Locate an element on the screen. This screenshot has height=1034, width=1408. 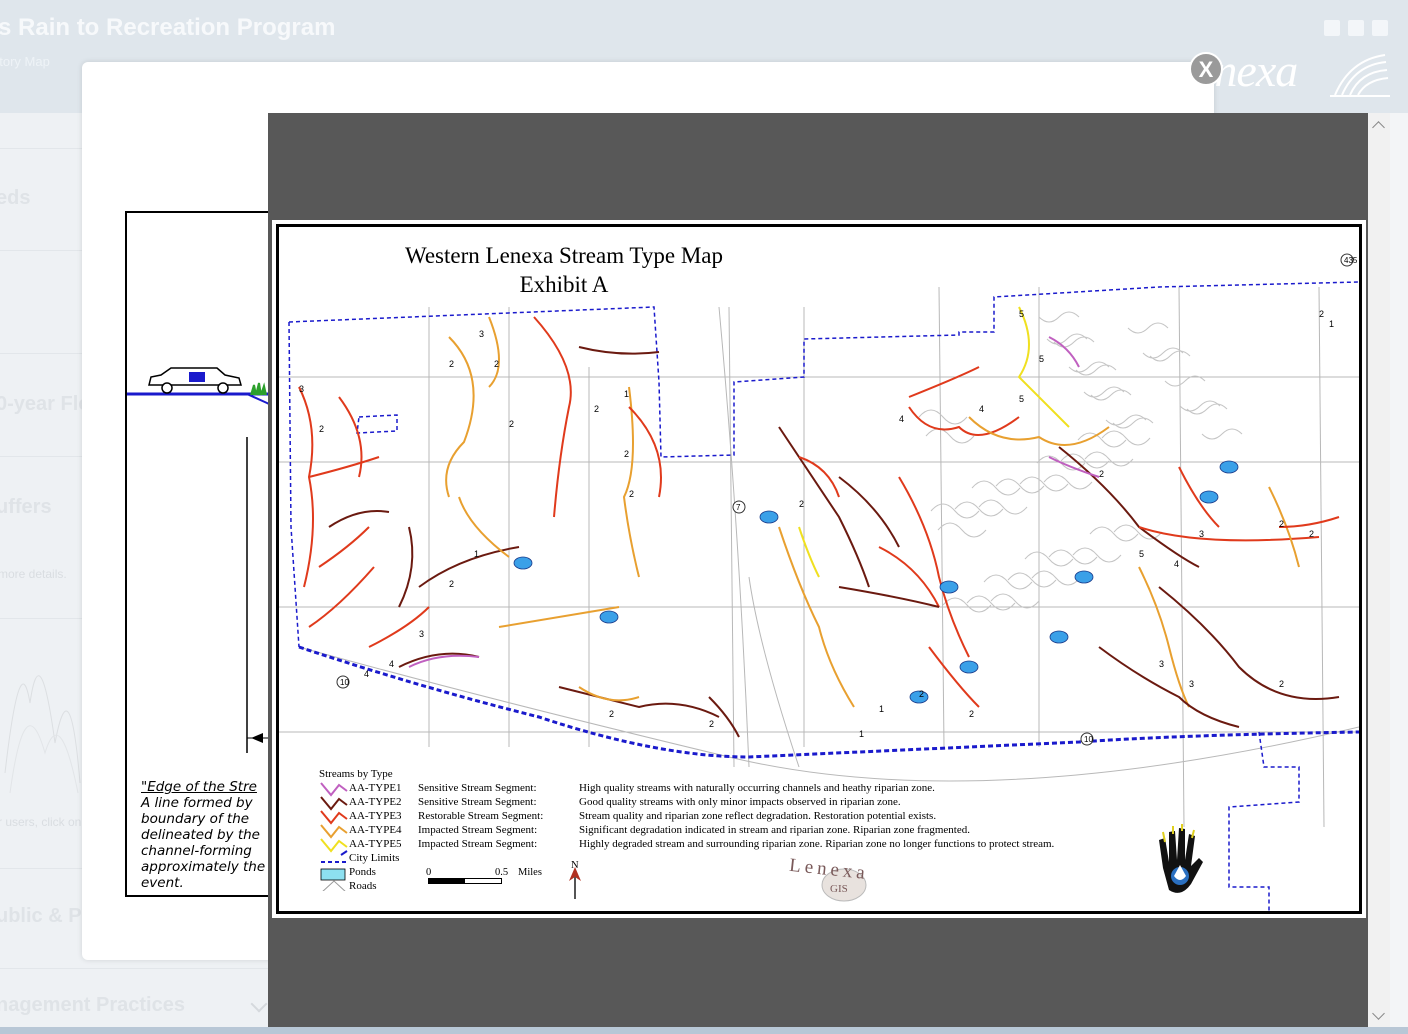
viewer-scrollbar is located at coordinates (1379, 570).